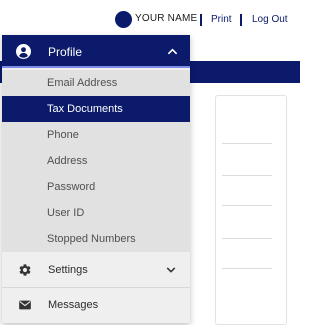 The height and width of the screenshot is (325, 320). Describe the element at coordinates (96, 270) in the screenshot. I see `menu-item-settings: Settings` at that location.